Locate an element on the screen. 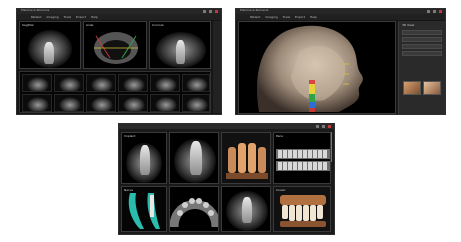  prosthetic-teeth-render is located at coordinates (303, 211).